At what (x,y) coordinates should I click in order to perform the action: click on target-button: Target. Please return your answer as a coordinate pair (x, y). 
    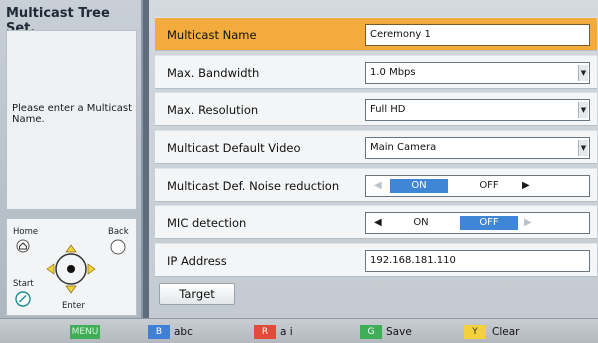
    Looking at the image, I should click on (197, 294).